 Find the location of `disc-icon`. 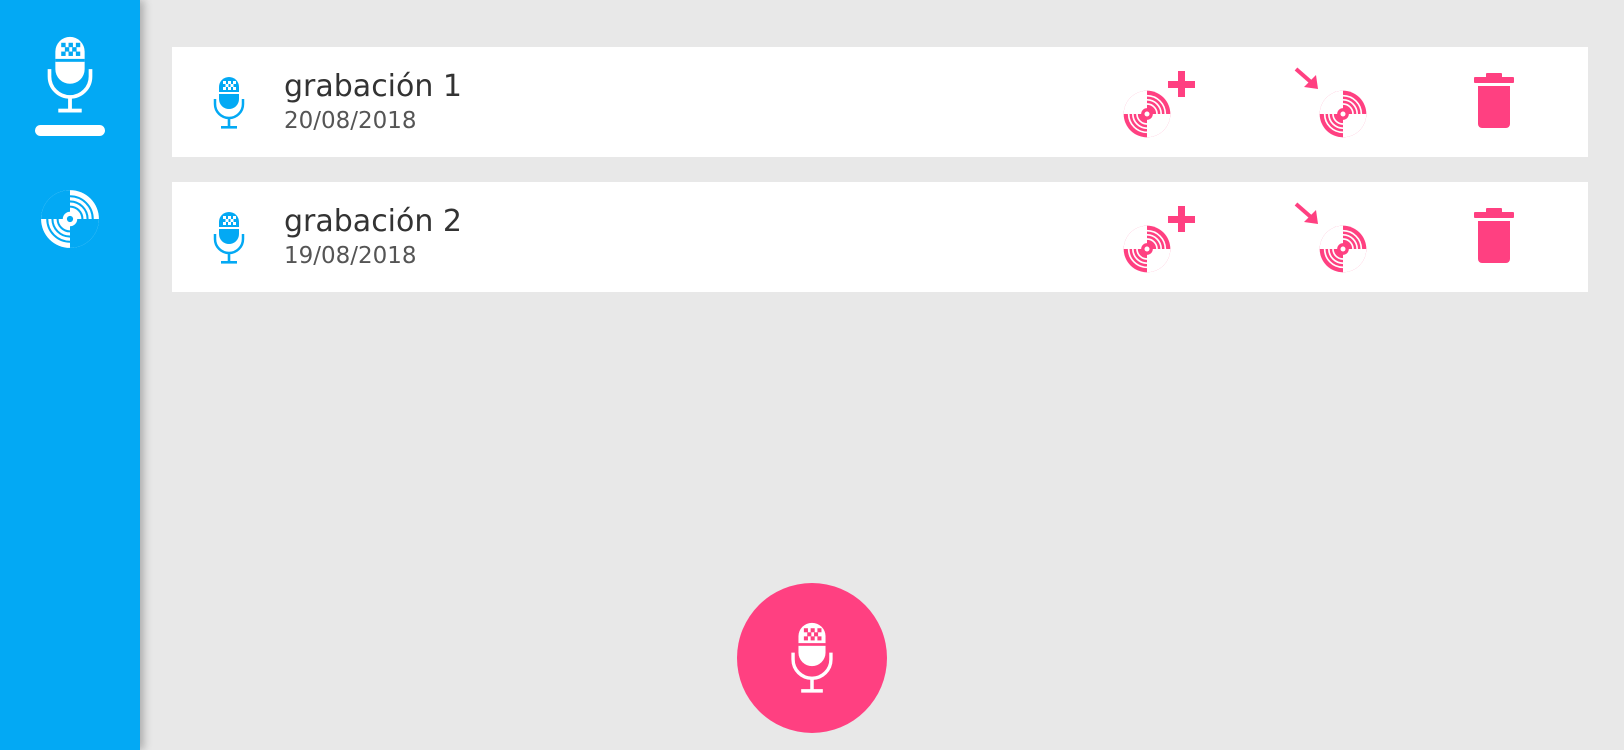

disc-icon is located at coordinates (70, 219).